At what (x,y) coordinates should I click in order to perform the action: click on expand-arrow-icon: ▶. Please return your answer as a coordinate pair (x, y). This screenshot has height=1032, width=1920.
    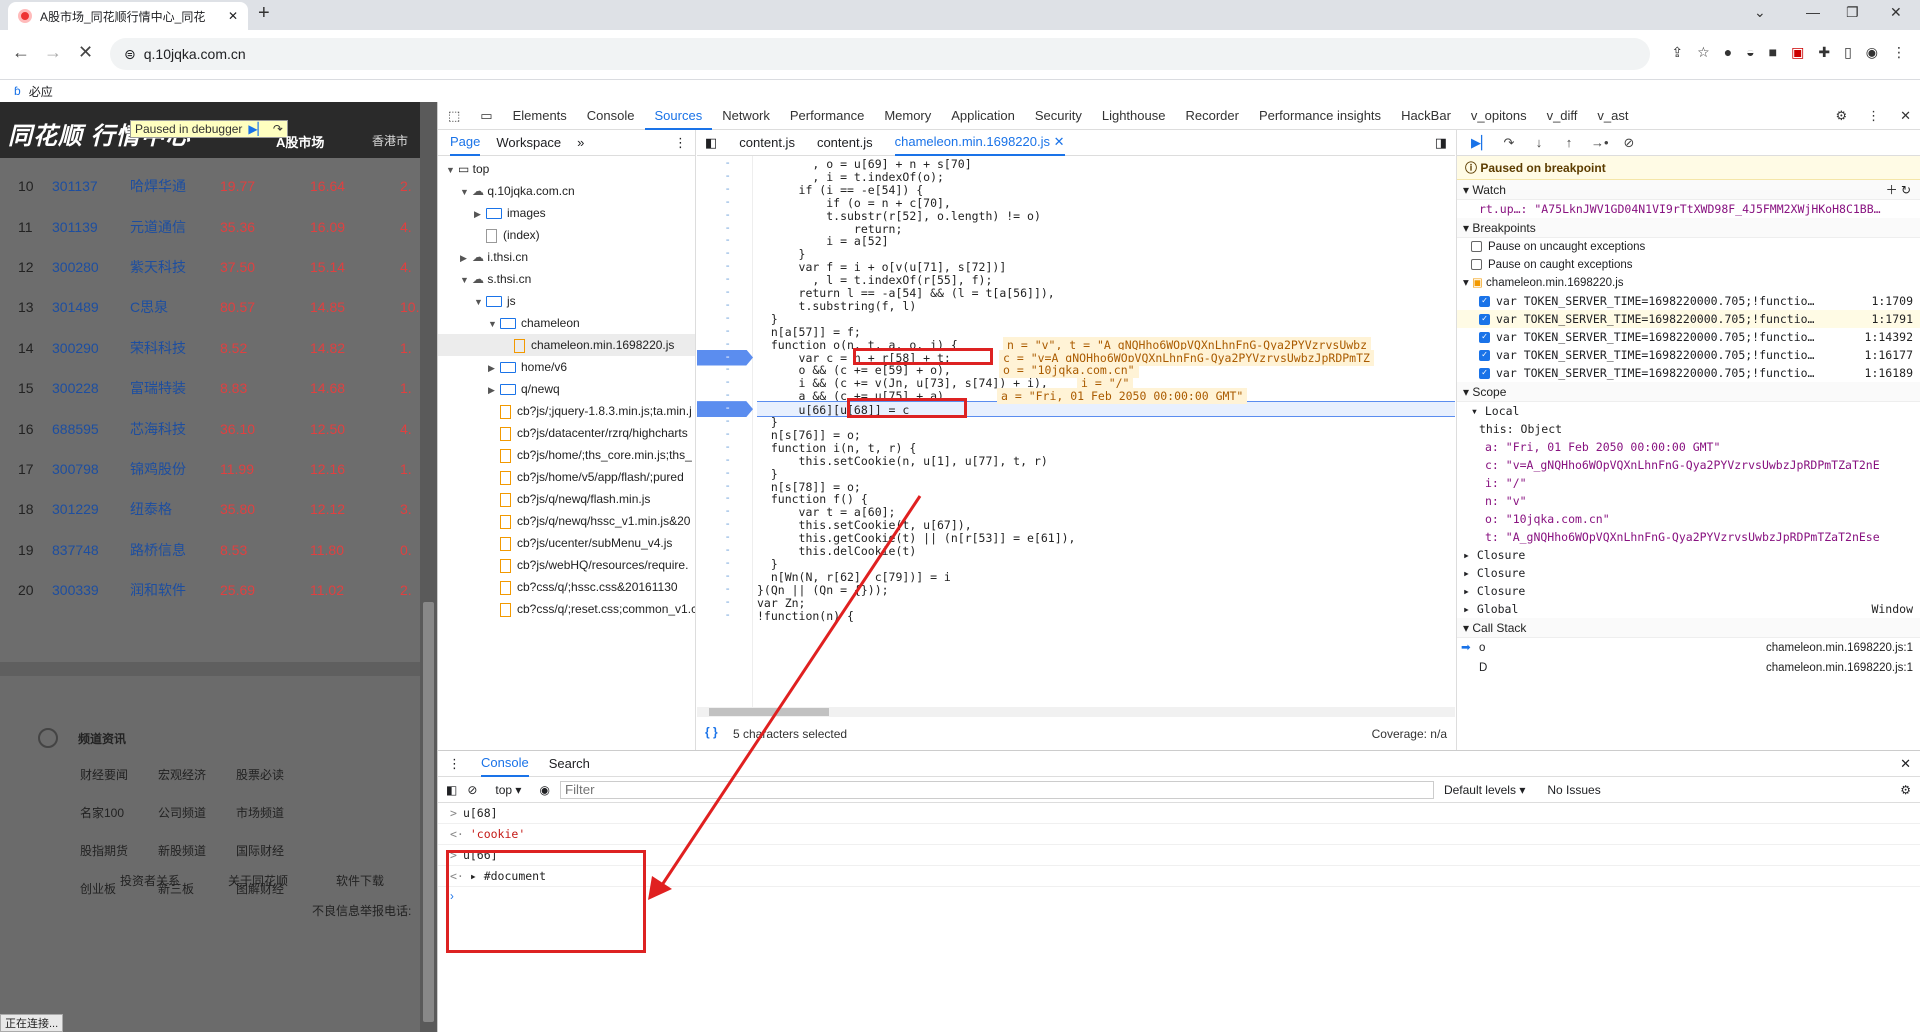
    Looking at the image, I should click on (466, 257).